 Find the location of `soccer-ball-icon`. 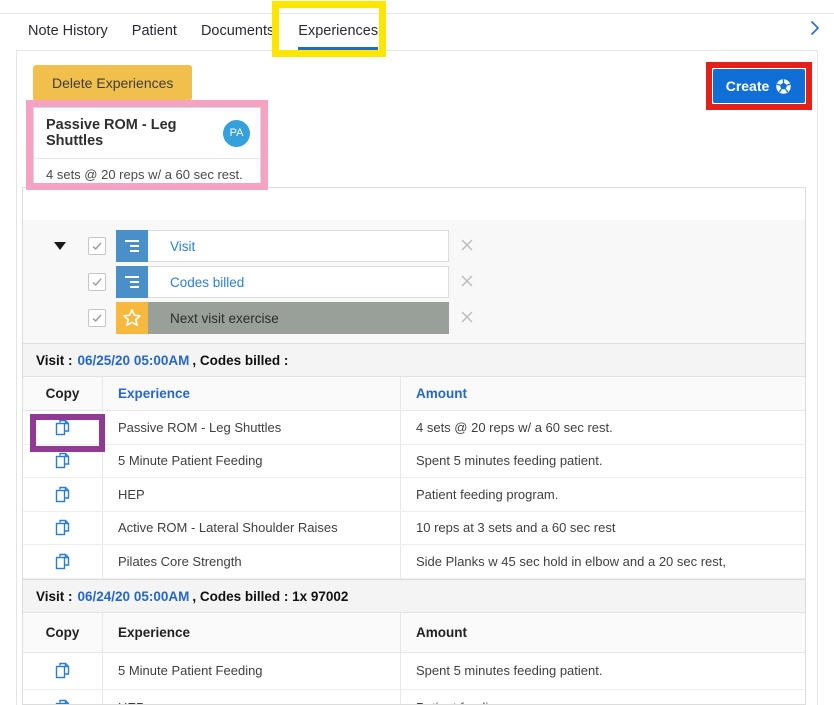

soccer-ball-icon is located at coordinates (783, 86).